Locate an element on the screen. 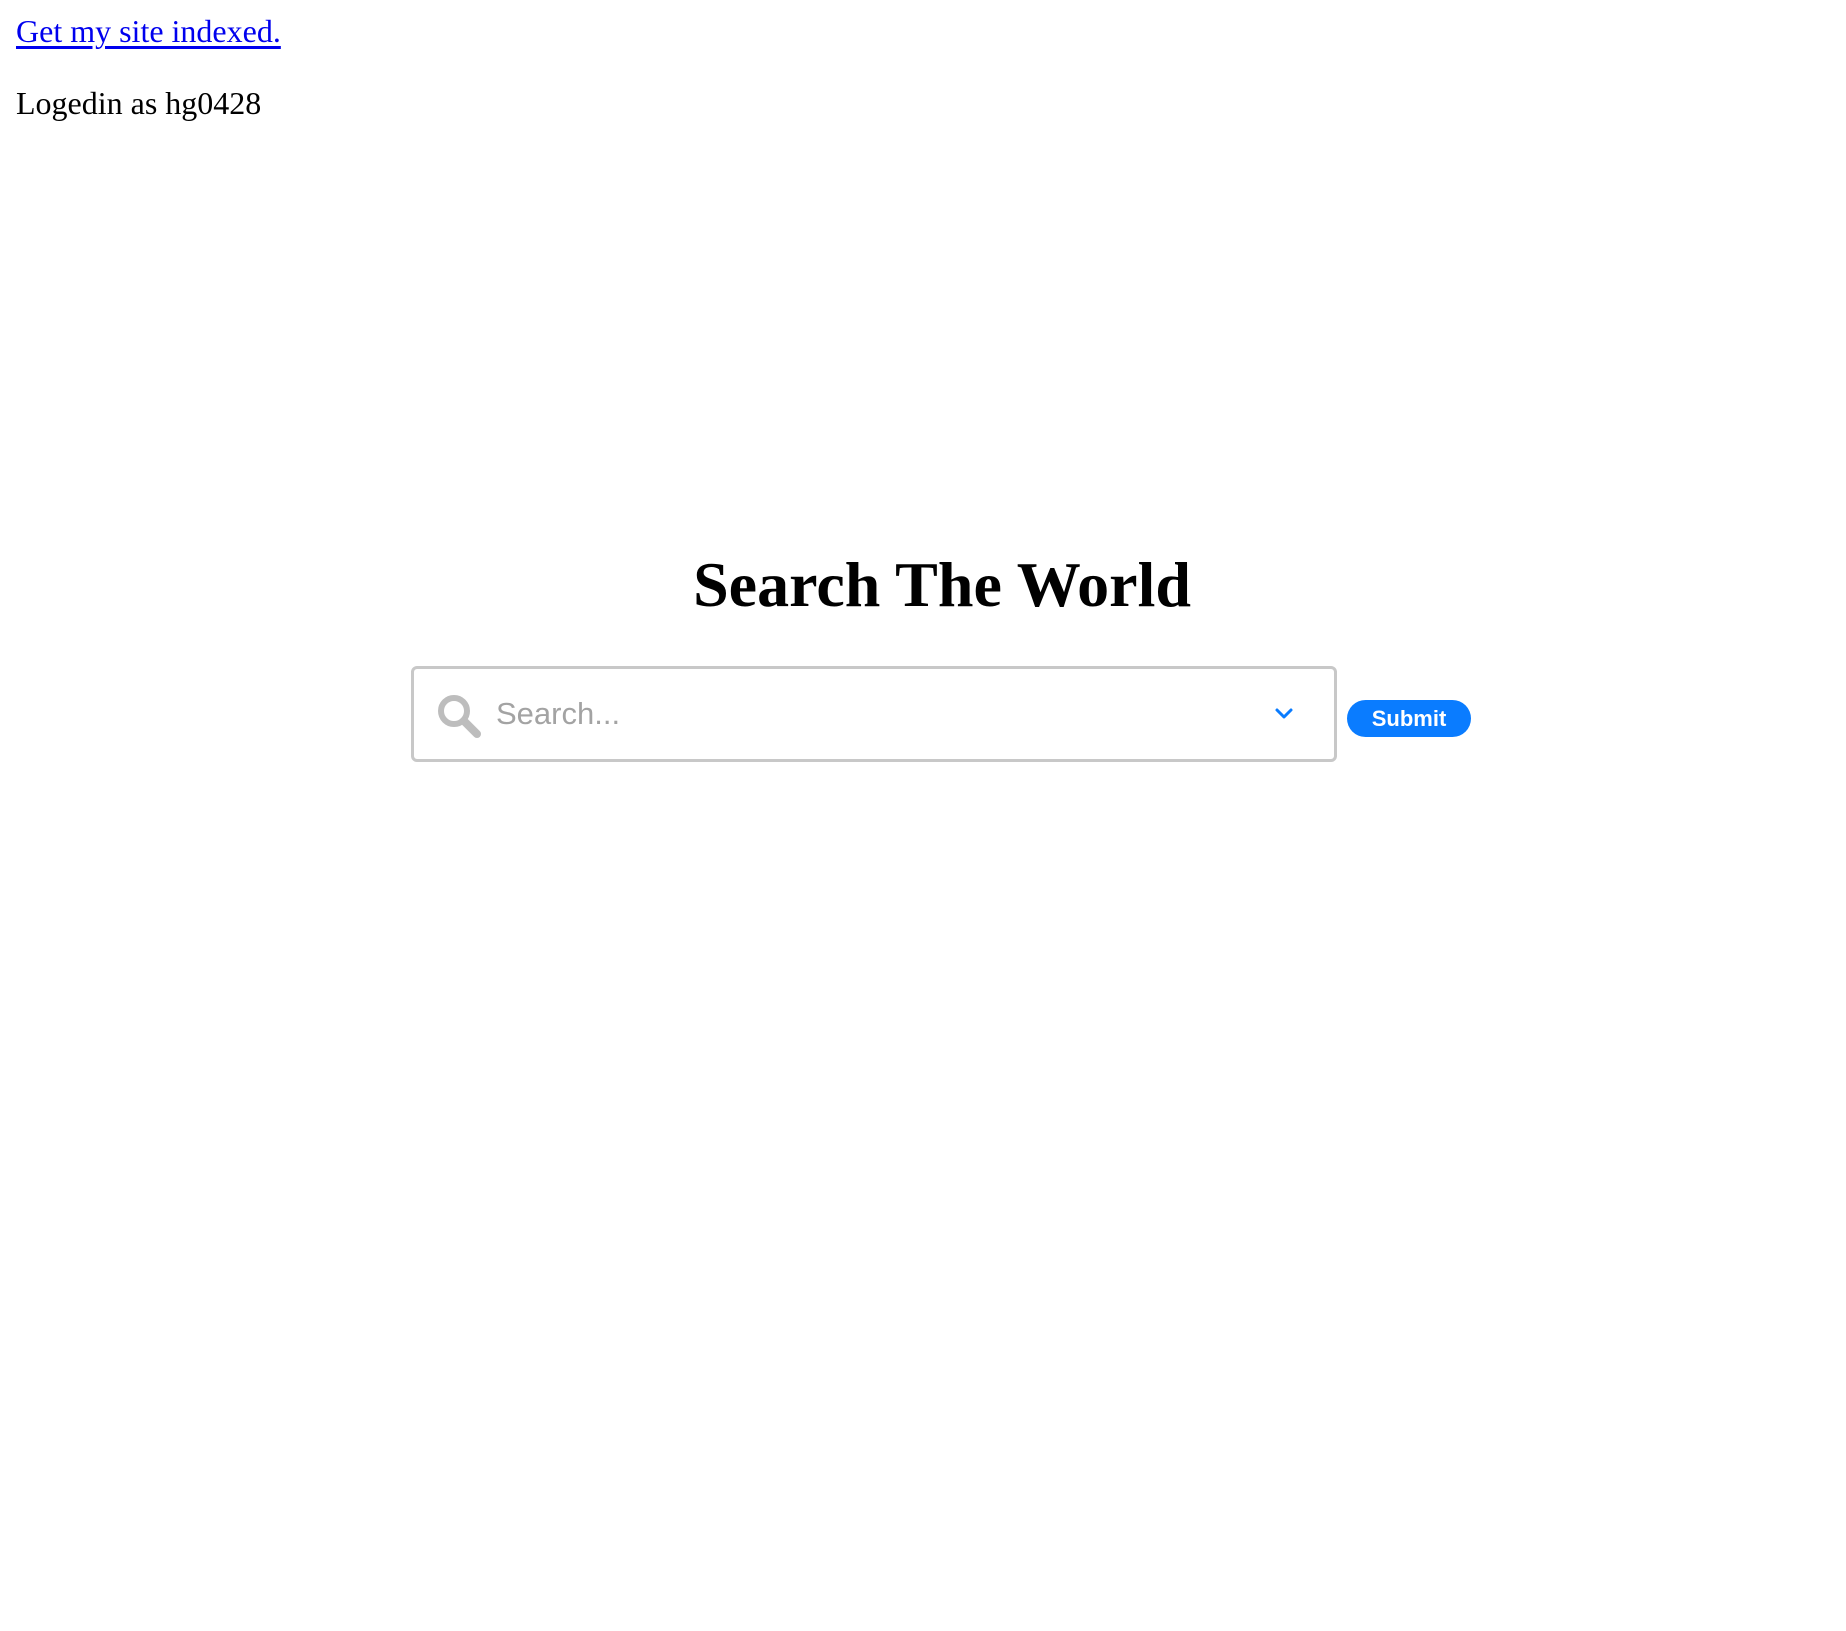 The image size is (1846, 1631). search-bar is located at coordinates (874, 714).